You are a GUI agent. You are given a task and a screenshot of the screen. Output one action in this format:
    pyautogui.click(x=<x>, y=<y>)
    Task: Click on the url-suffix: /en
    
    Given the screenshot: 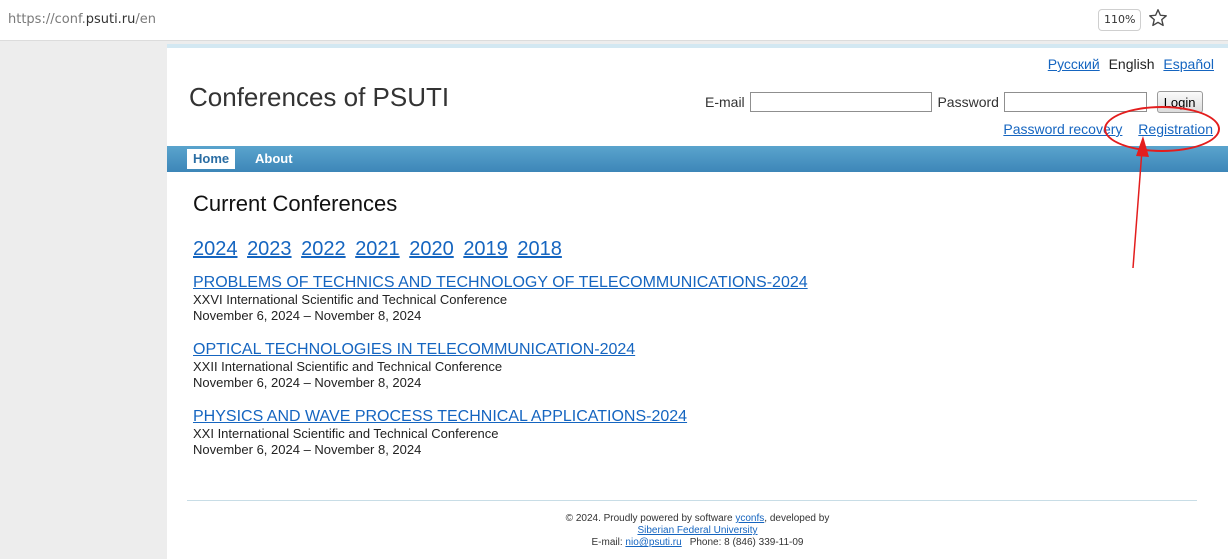 What is the action you would take?
    pyautogui.click(x=146, y=19)
    